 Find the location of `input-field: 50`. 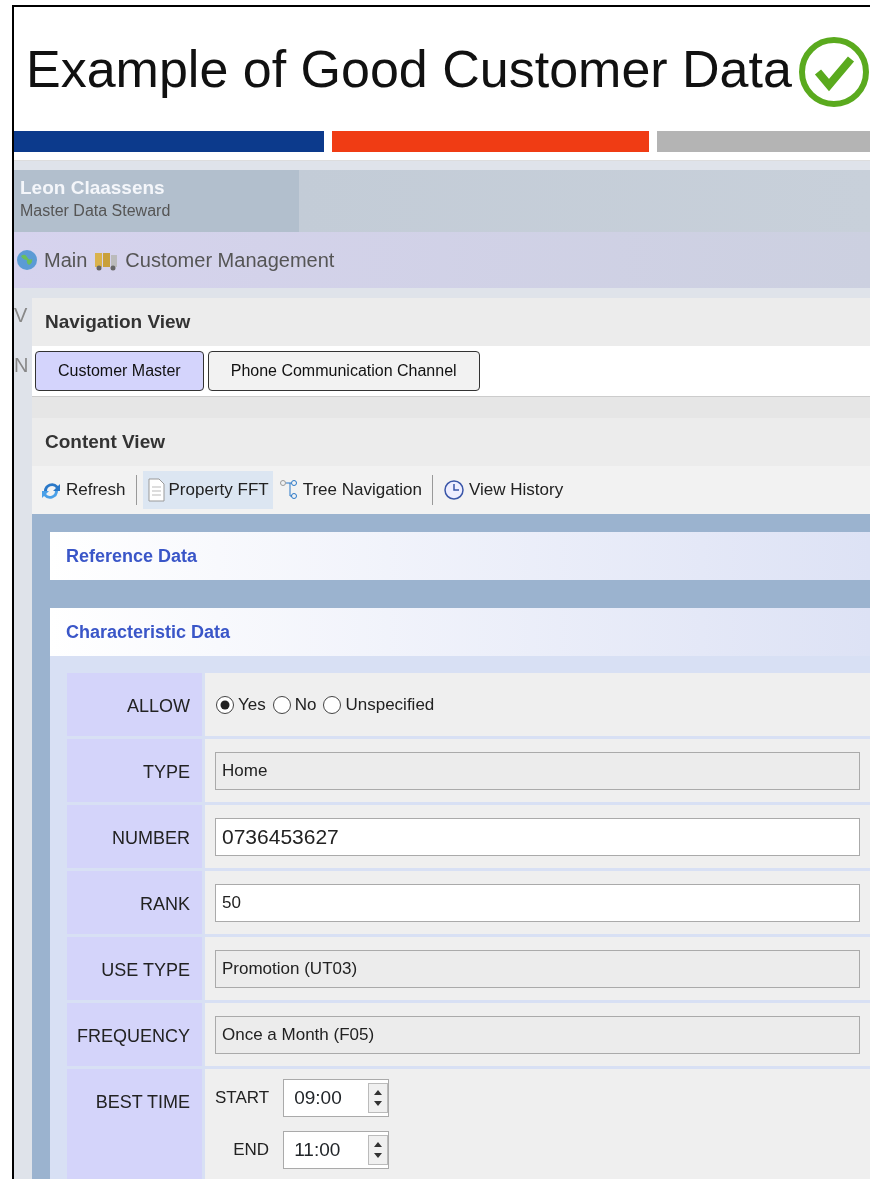

input-field: 50 is located at coordinates (537, 902).